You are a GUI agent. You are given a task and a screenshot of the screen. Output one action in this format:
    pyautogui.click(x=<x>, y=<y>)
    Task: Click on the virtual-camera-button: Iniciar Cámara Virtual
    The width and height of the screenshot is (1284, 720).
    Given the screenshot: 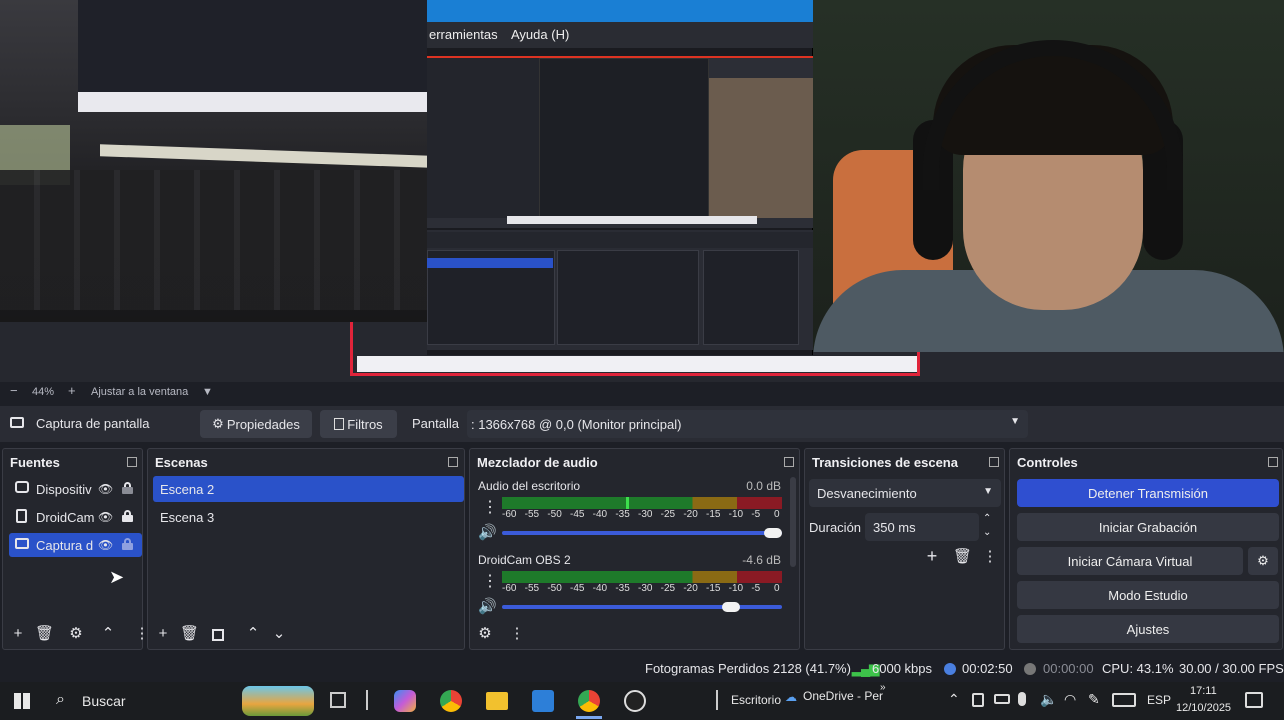 What is the action you would take?
    pyautogui.click(x=1130, y=561)
    